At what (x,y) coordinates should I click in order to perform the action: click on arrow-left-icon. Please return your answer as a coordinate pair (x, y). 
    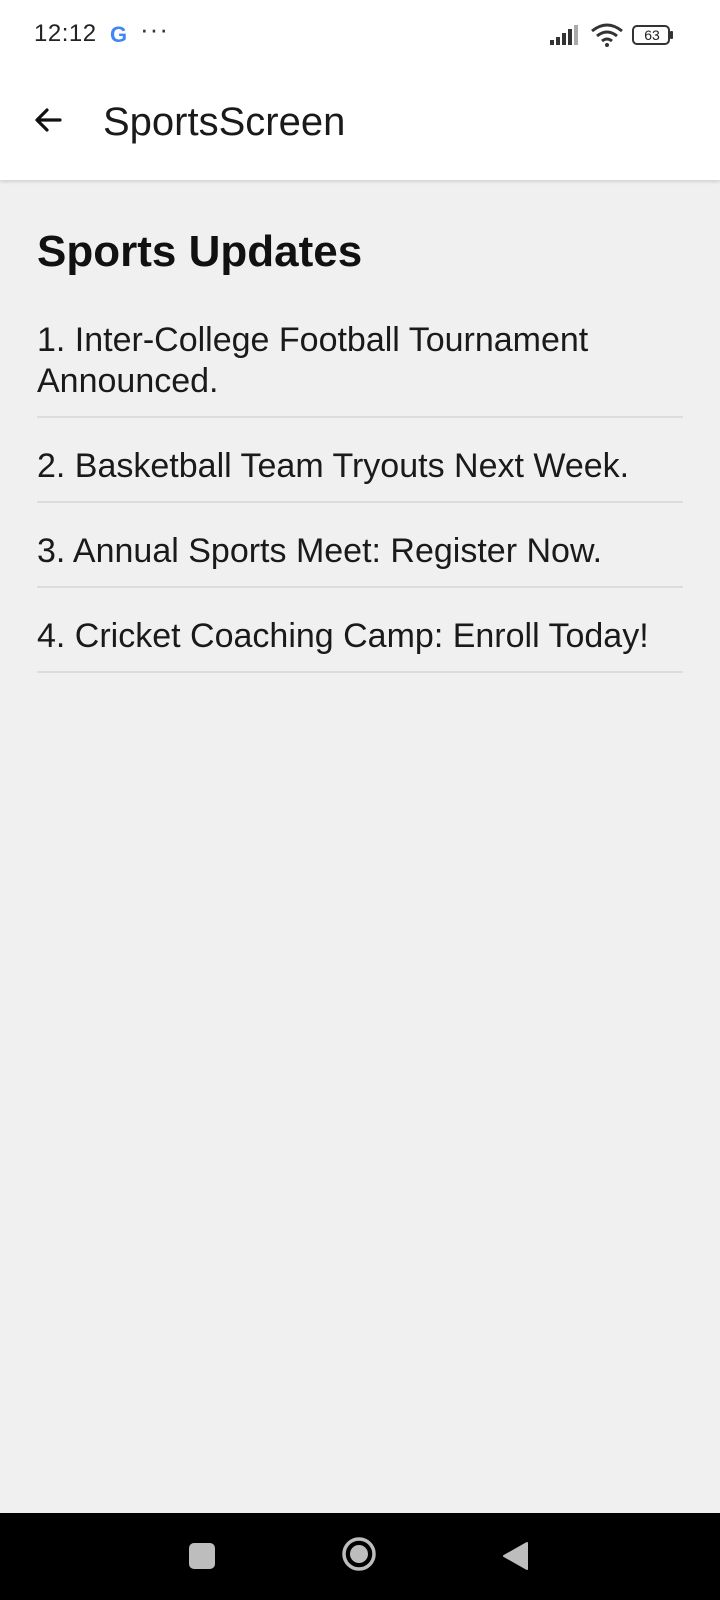
    Looking at the image, I should click on (48, 120).